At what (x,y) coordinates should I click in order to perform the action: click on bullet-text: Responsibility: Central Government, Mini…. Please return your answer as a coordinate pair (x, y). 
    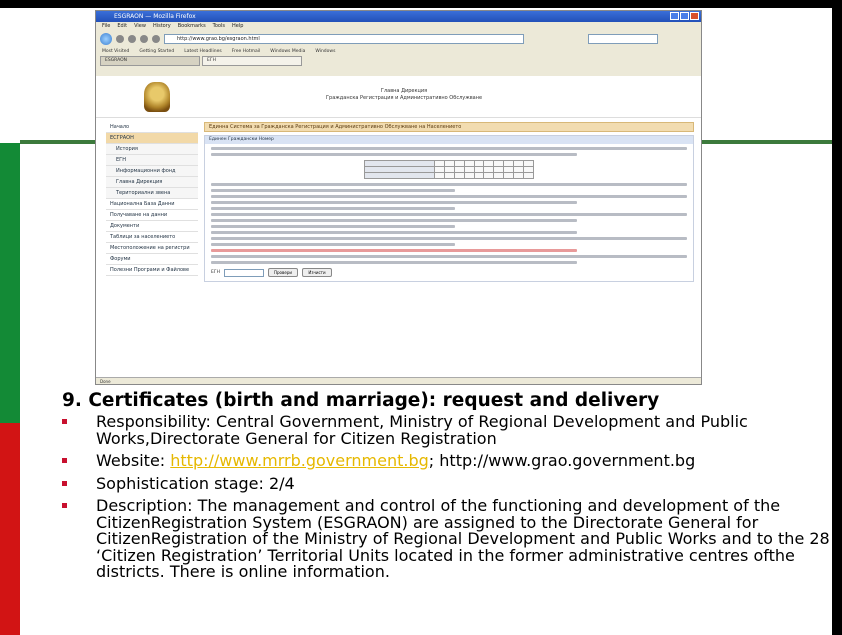
    Looking at the image, I should click on (422, 430).